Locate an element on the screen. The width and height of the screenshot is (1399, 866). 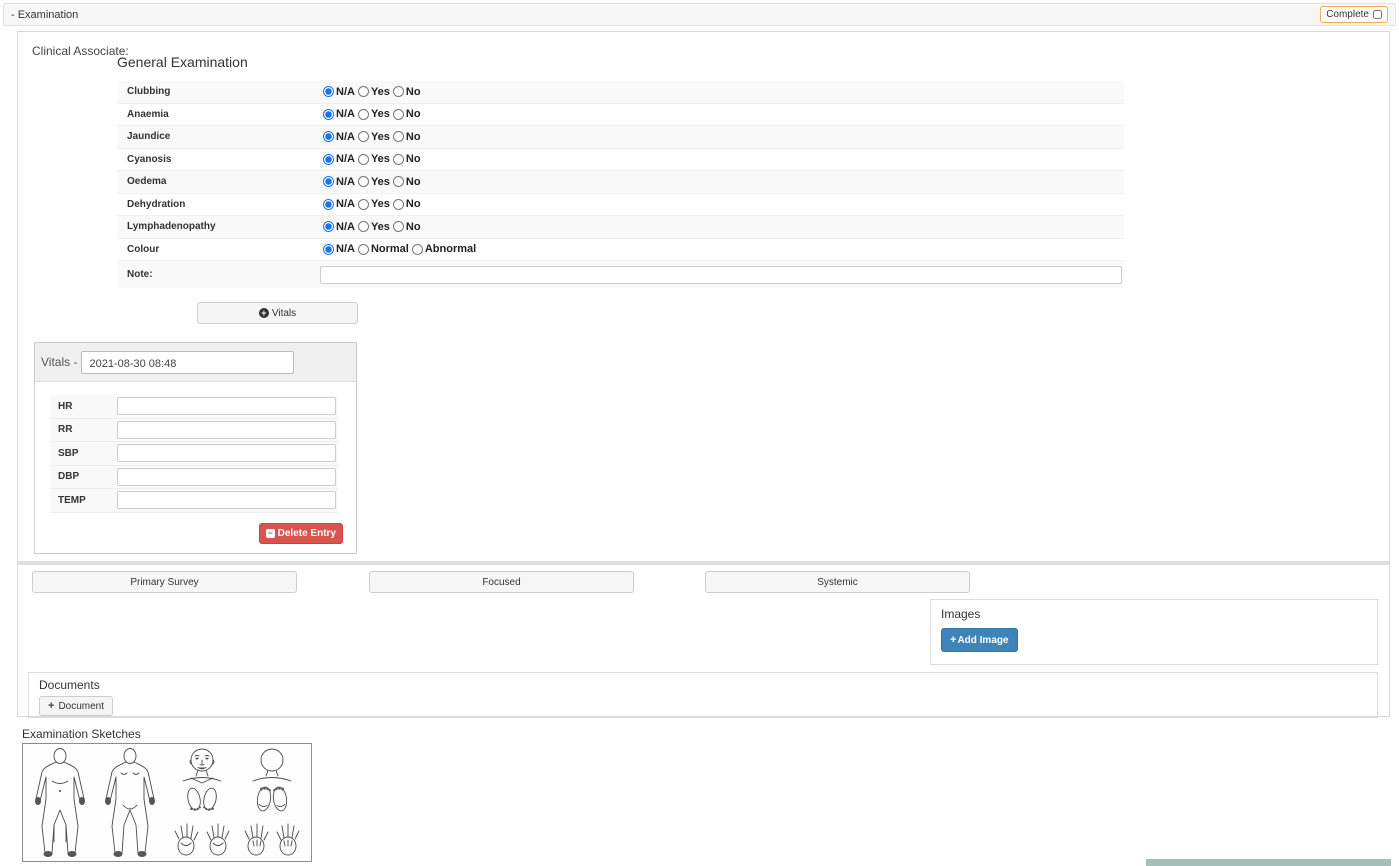
vitals-card: Vitals - HR RR SBP DBP TEMP − Delete Entry is located at coordinates (195, 448).